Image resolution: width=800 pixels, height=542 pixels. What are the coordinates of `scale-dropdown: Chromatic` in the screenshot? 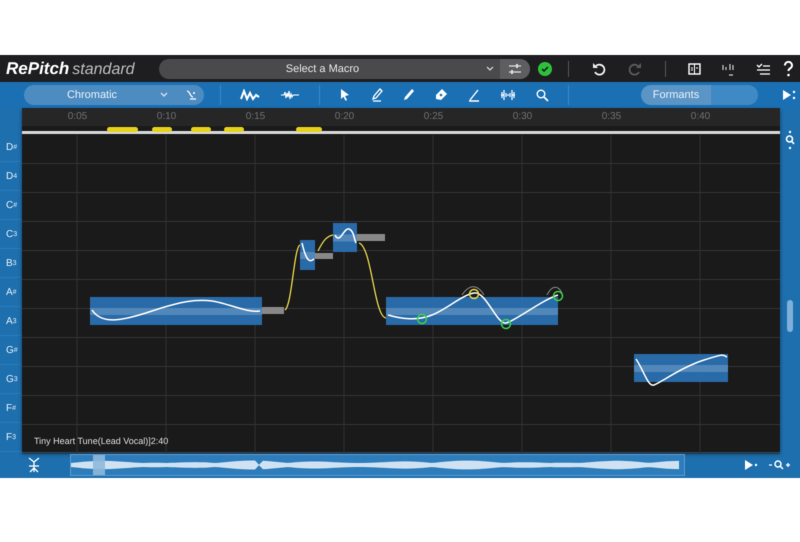 It's located at (101, 95).